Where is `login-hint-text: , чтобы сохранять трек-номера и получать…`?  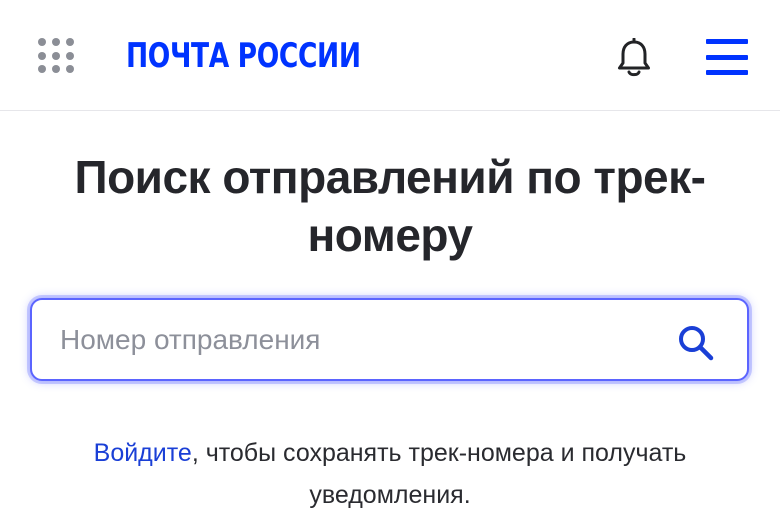 login-hint-text: , чтобы сохранять трек-номера и получать… is located at coordinates (439, 474).